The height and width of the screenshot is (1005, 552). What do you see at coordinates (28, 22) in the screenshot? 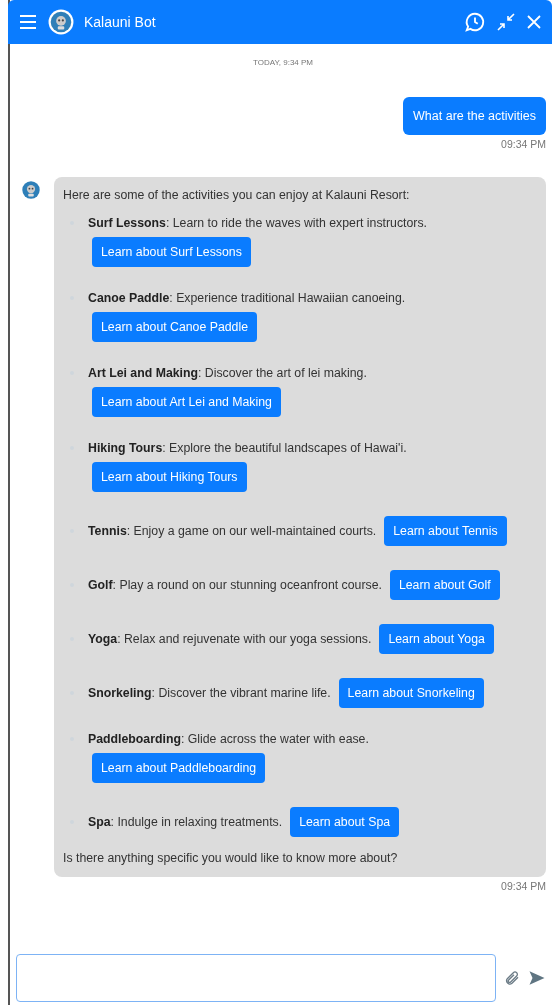
I see `menu-icon` at bounding box center [28, 22].